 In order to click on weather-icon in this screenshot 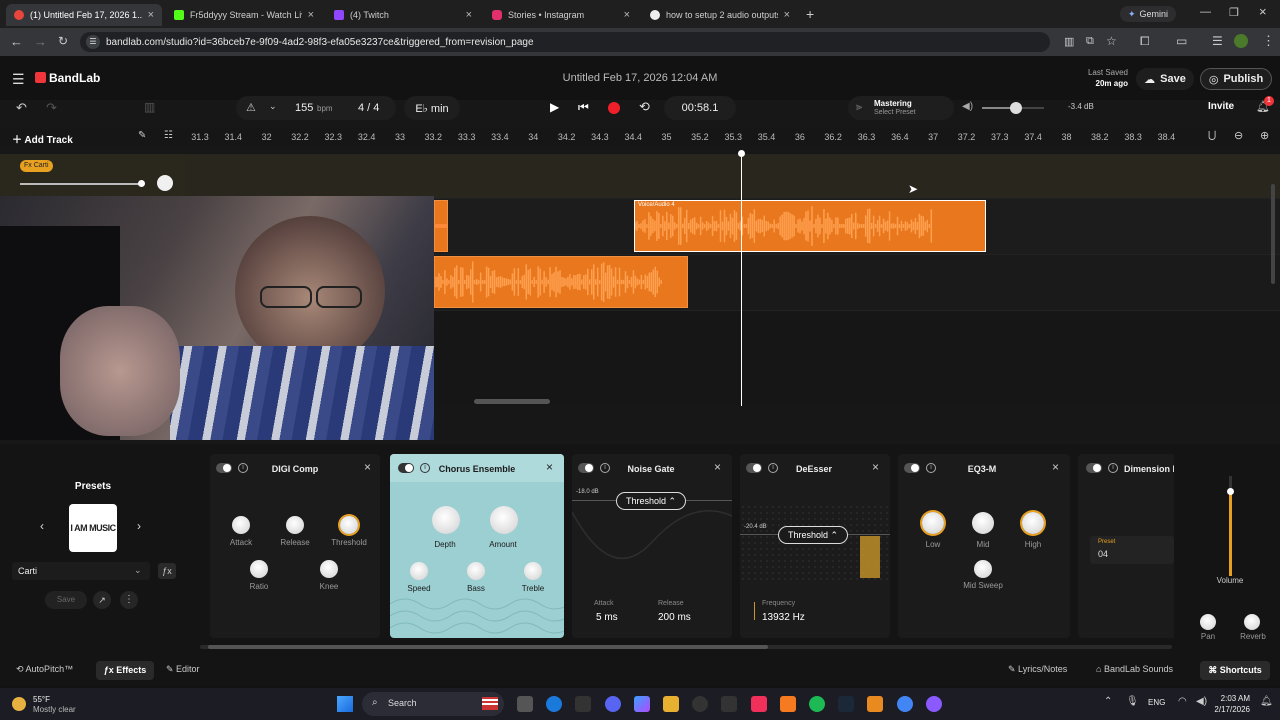, I will do `click(19, 704)`.